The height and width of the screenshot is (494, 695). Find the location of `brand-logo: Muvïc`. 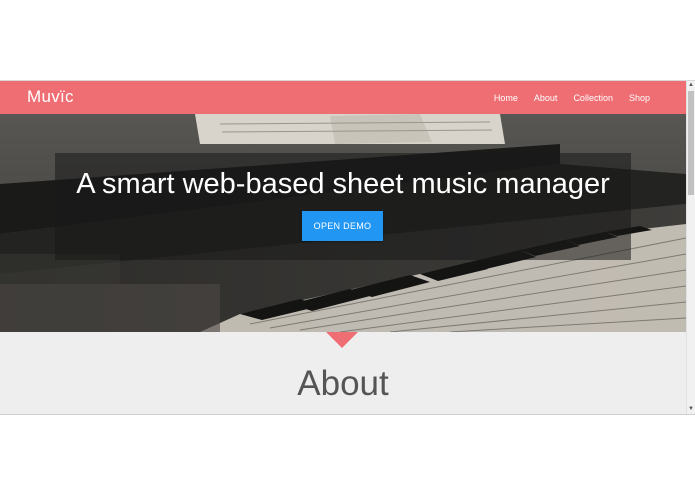

brand-logo: Muvïc is located at coordinates (50, 97).